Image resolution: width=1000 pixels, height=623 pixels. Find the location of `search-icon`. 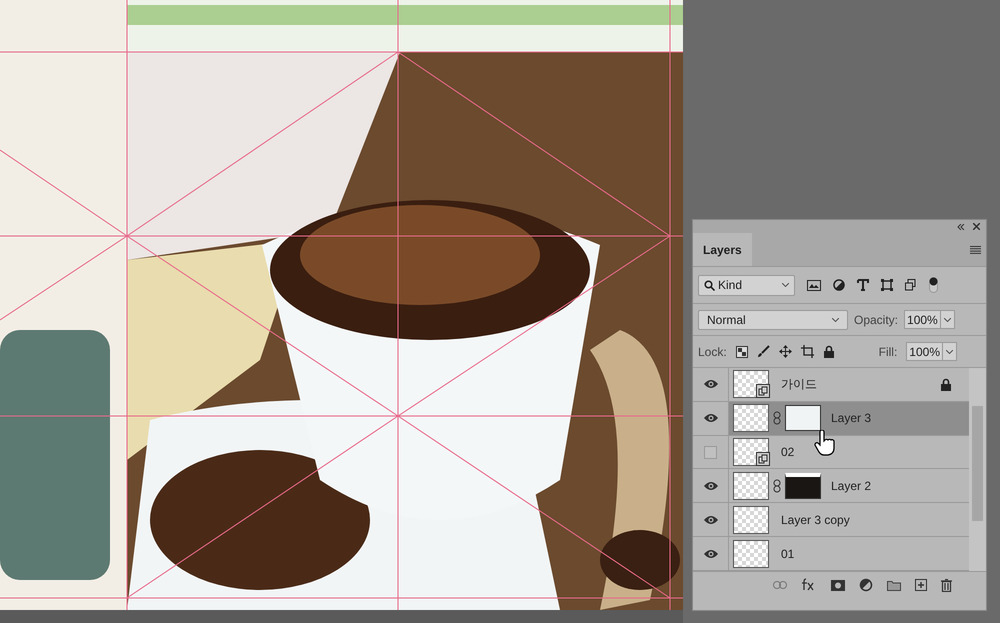

search-icon is located at coordinates (709, 285).